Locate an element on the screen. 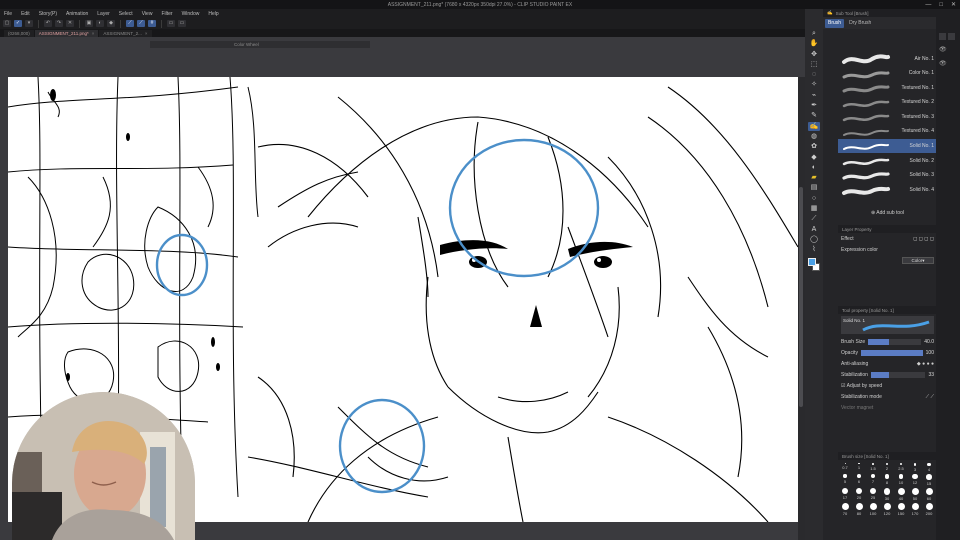 This screenshot has width=960, height=540. brush-size-option: 0.7 is located at coordinates (845, 467).